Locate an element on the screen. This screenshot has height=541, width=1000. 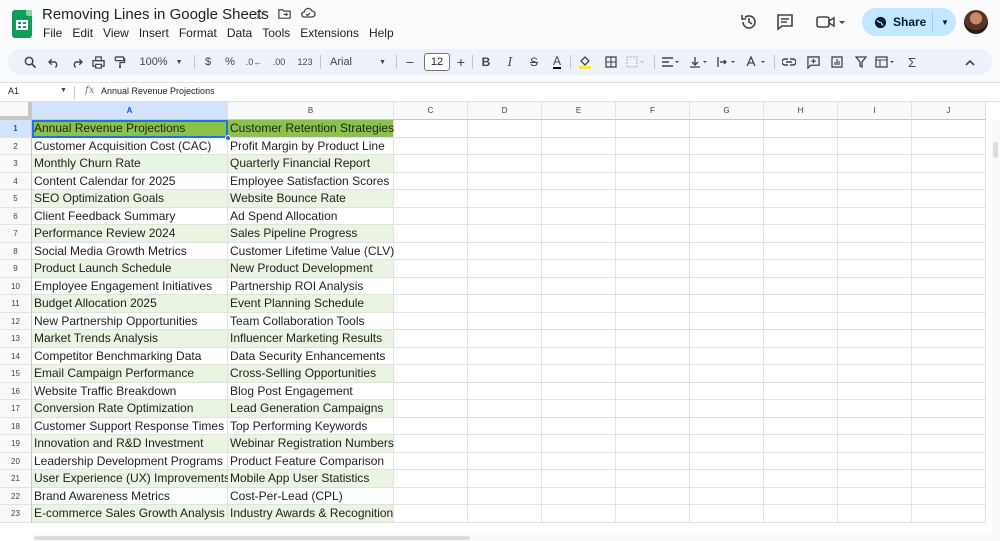
zoom-select: 100% ▼ is located at coordinates (161, 62).